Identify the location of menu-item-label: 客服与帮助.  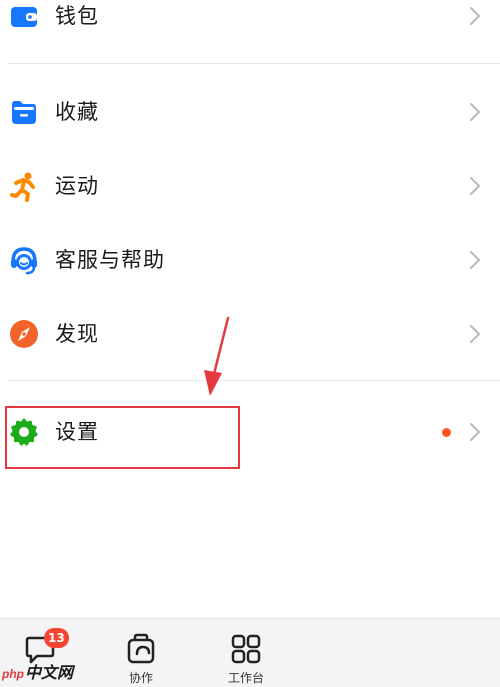
(110, 260).